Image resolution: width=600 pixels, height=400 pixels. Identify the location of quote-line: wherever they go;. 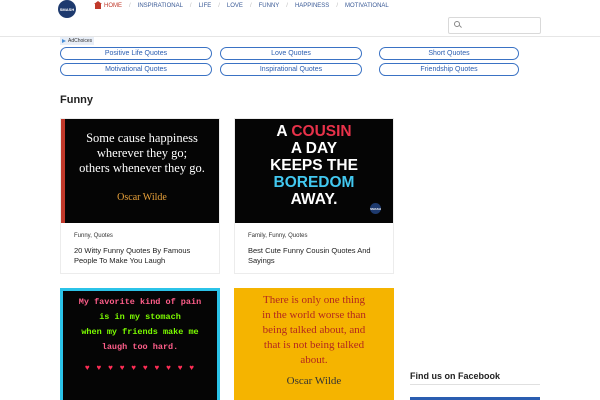
(142, 153).